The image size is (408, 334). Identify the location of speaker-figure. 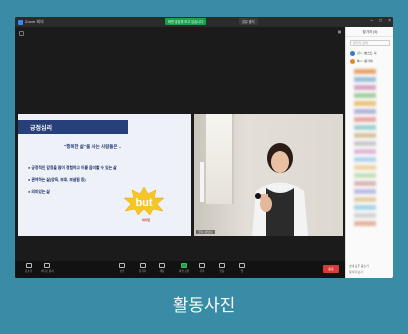
(280, 189).